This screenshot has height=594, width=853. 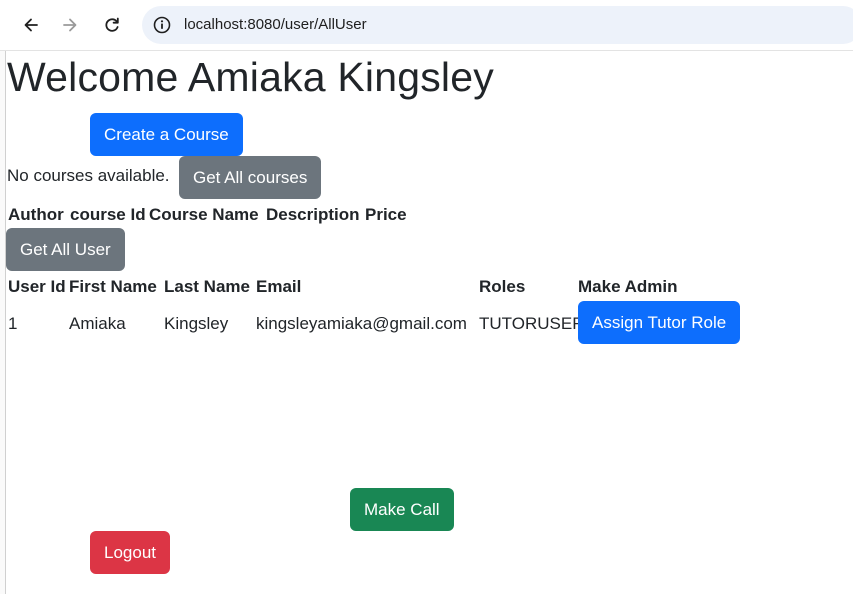 I want to click on user-row-first-name: Amiaka, so click(x=97, y=323).